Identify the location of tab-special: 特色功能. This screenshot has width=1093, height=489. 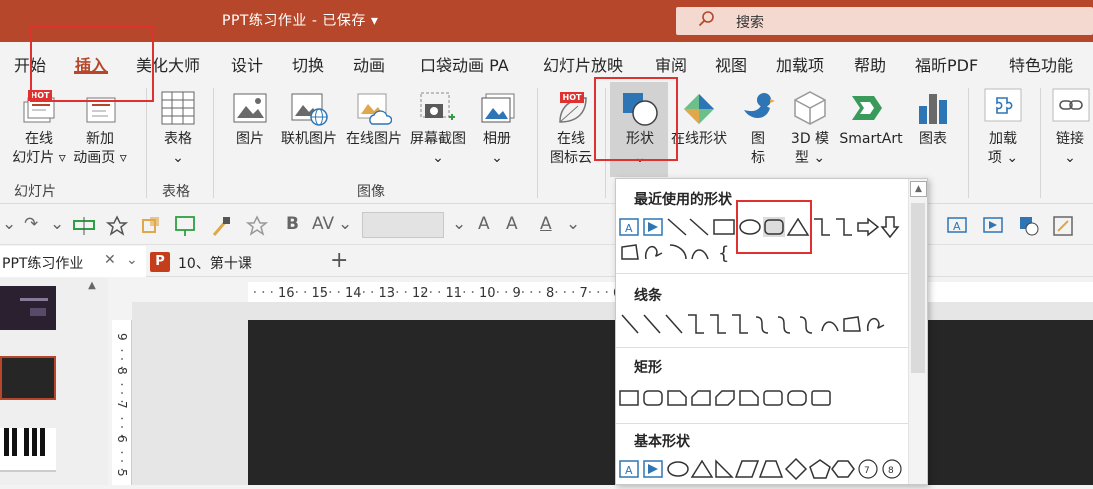
(1041, 64).